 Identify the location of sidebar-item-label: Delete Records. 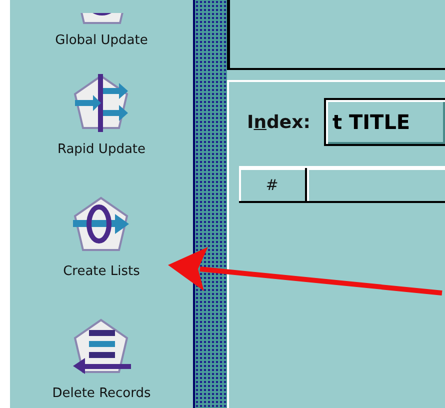
(101, 393).